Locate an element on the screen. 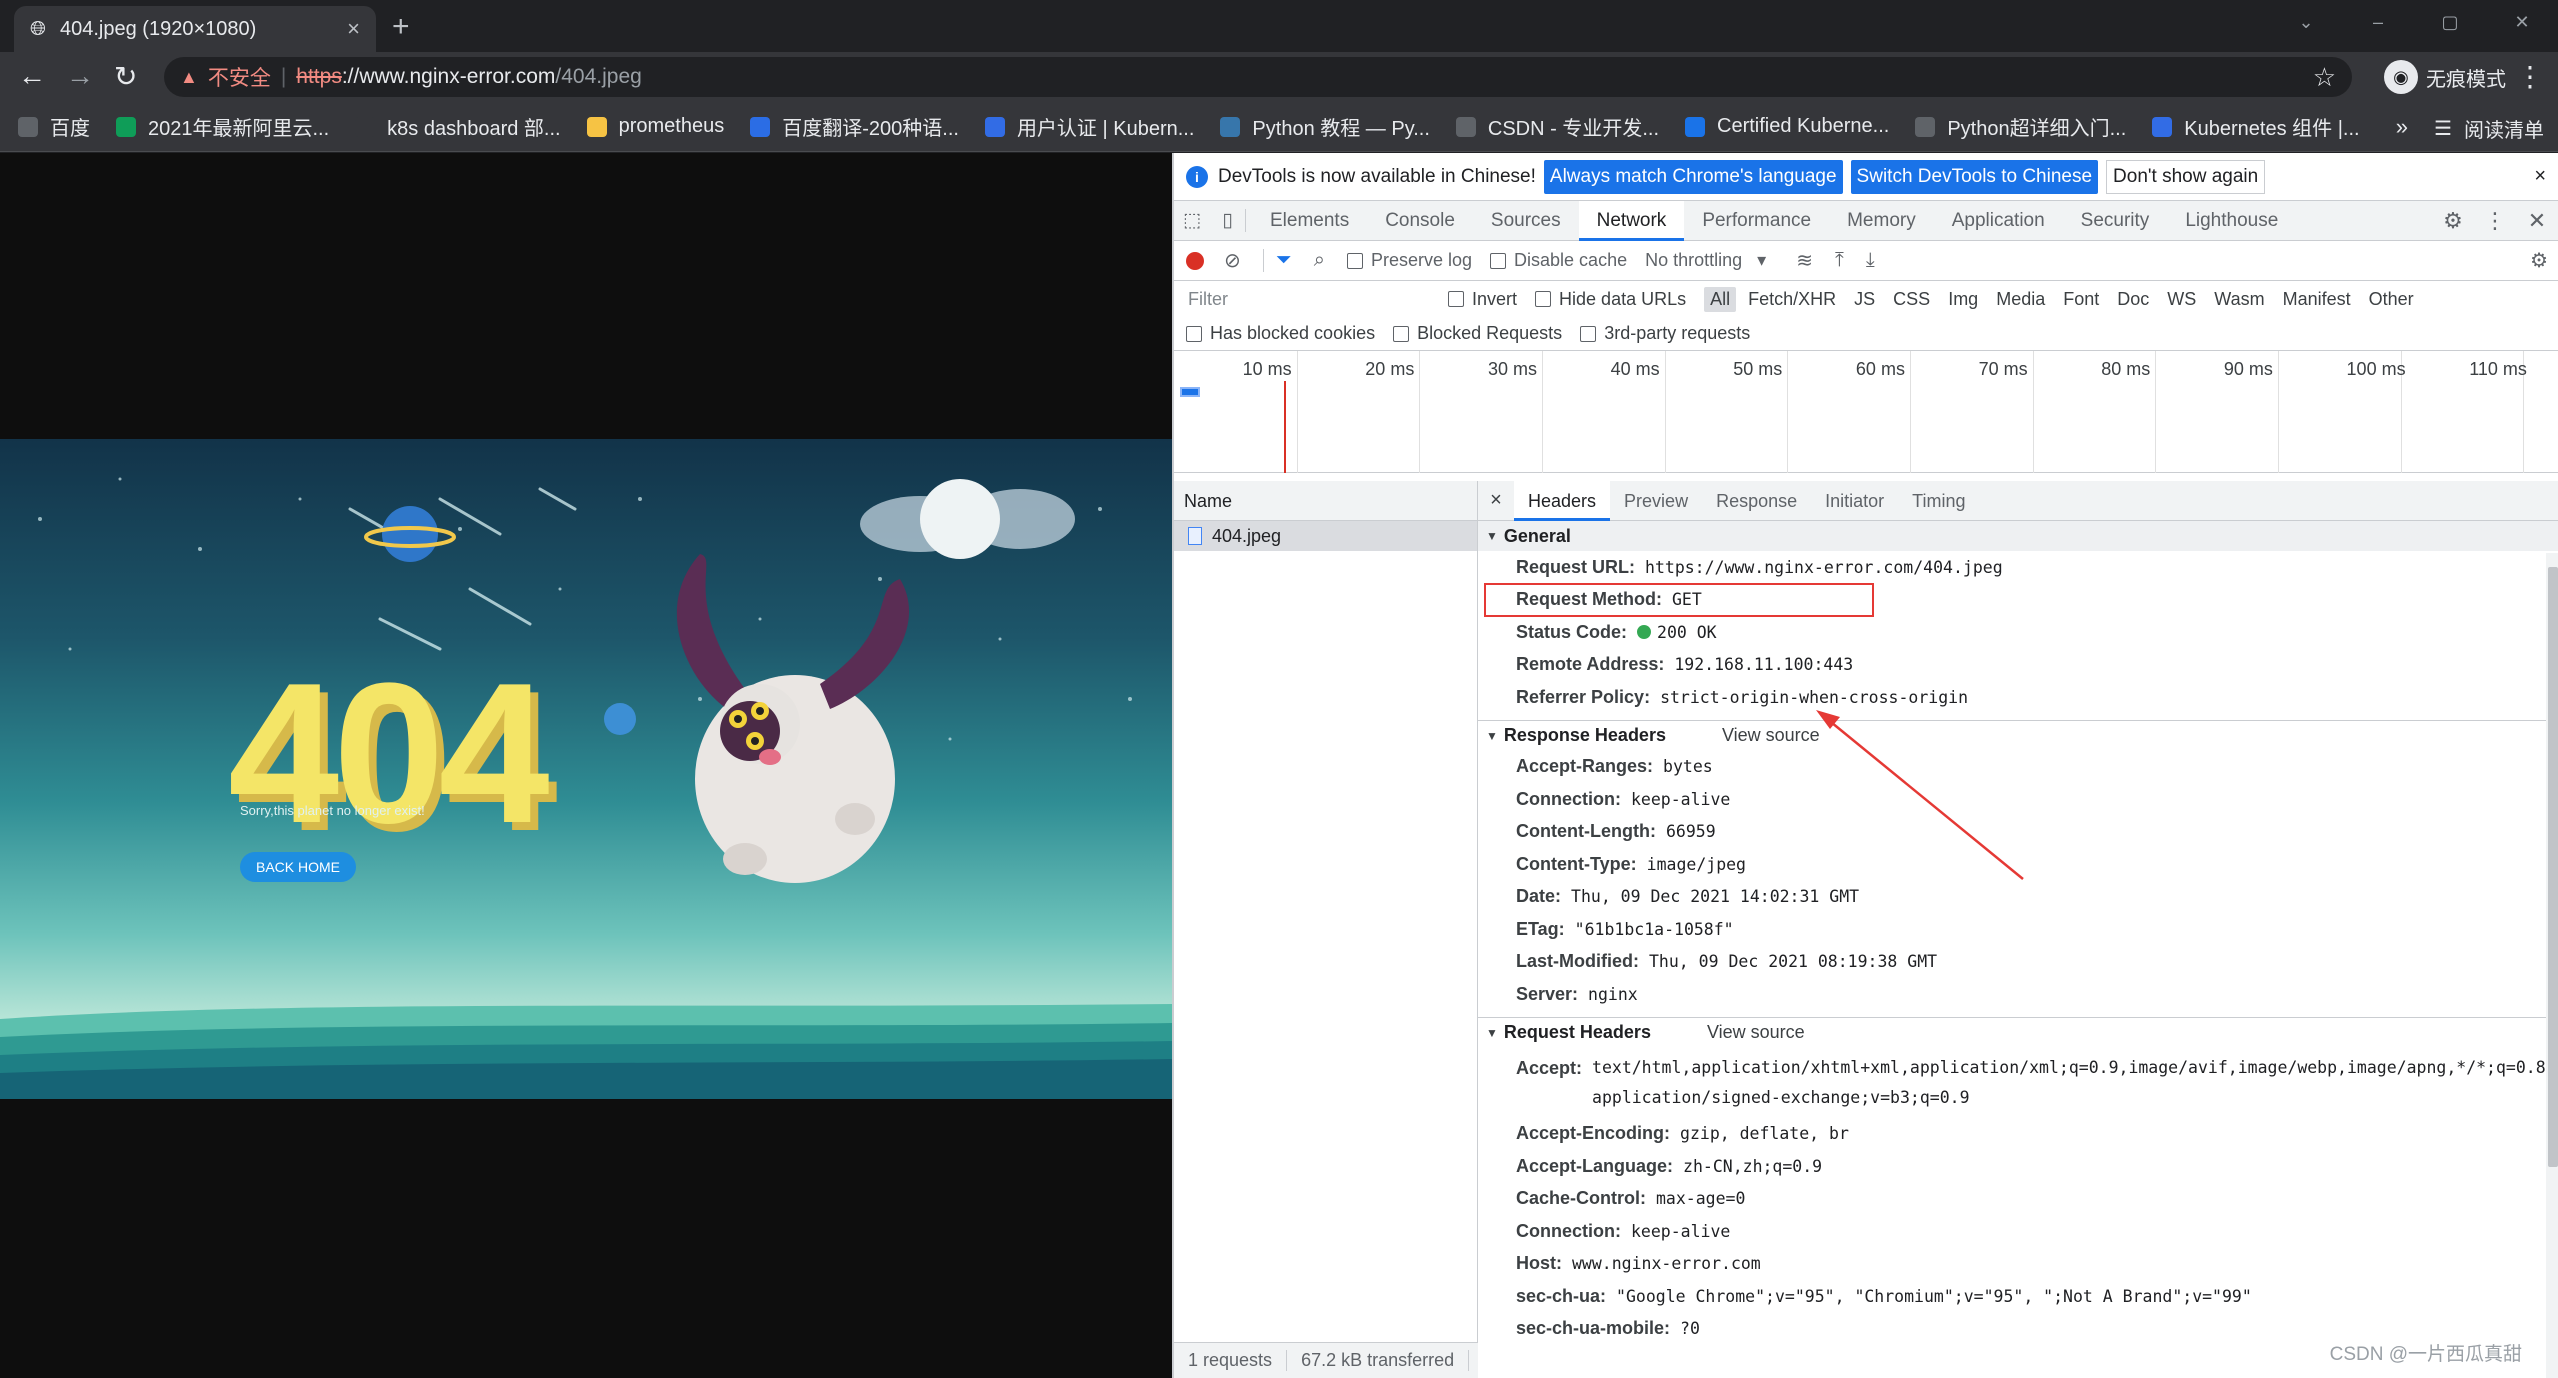 Image resolution: width=2558 pixels, height=1378 pixels. tab-sources: Sources is located at coordinates (1526, 221).